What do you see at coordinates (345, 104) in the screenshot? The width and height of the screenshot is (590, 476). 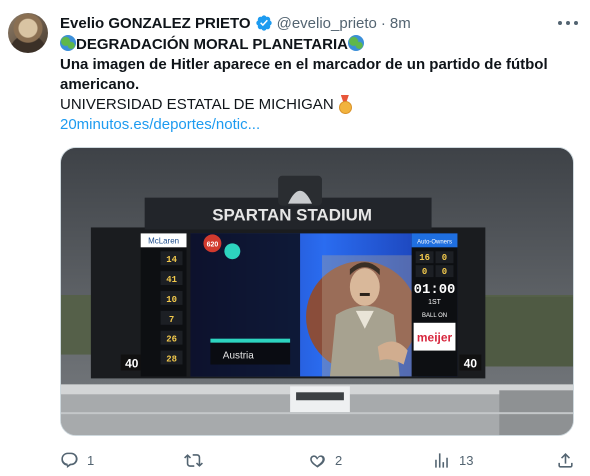 I see `medal-icon` at bounding box center [345, 104].